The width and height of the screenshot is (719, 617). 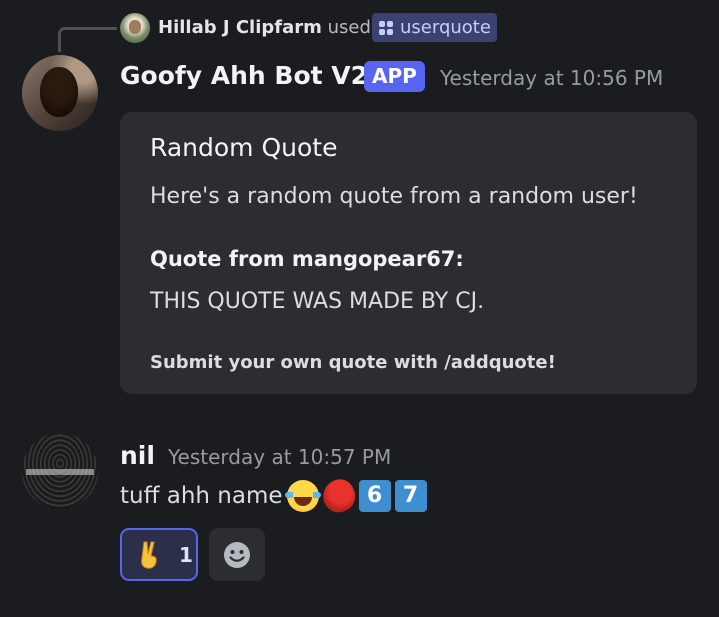 What do you see at coordinates (87, 39) in the screenshot?
I see `reply-spine` at bounding box center [87, 39].